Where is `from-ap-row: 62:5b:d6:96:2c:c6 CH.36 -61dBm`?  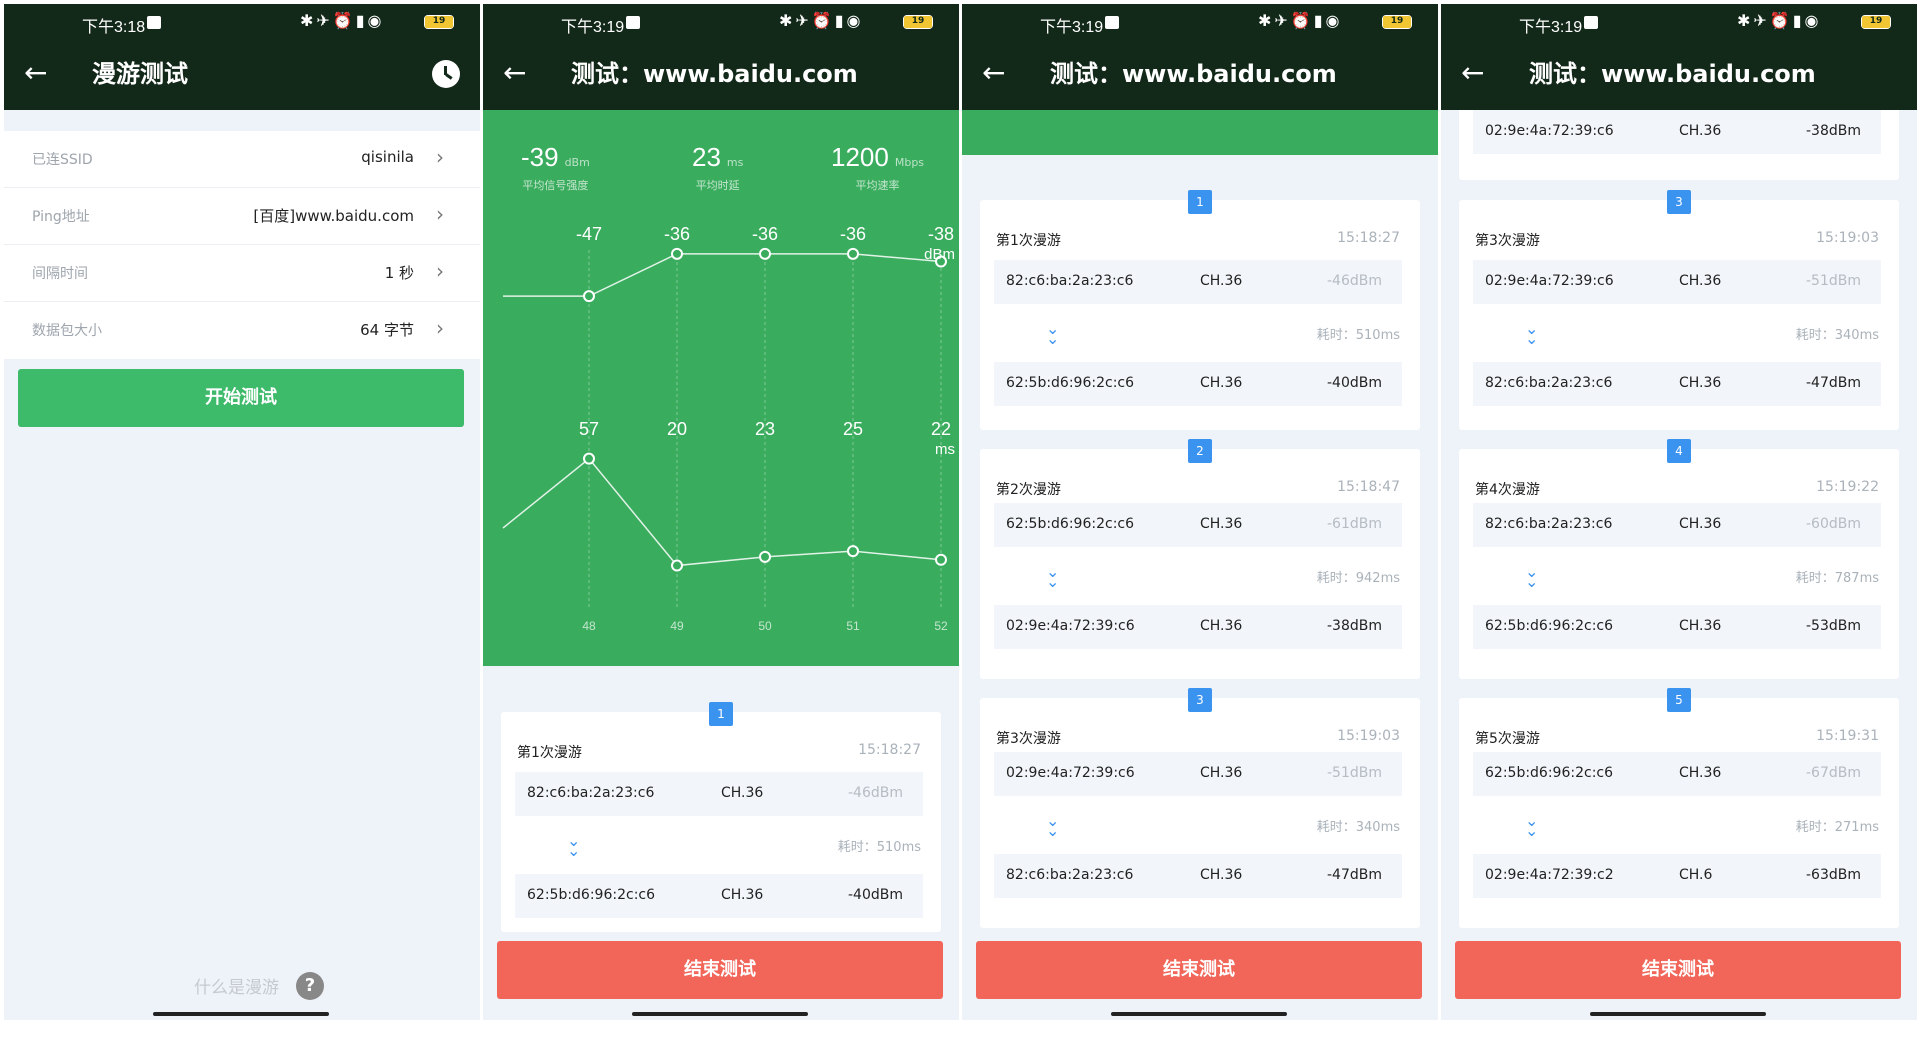 from-ap-row: 62:5b:d6:96:2c:c6 CH.36 -61dBm is located at coordinates (1198, 525).